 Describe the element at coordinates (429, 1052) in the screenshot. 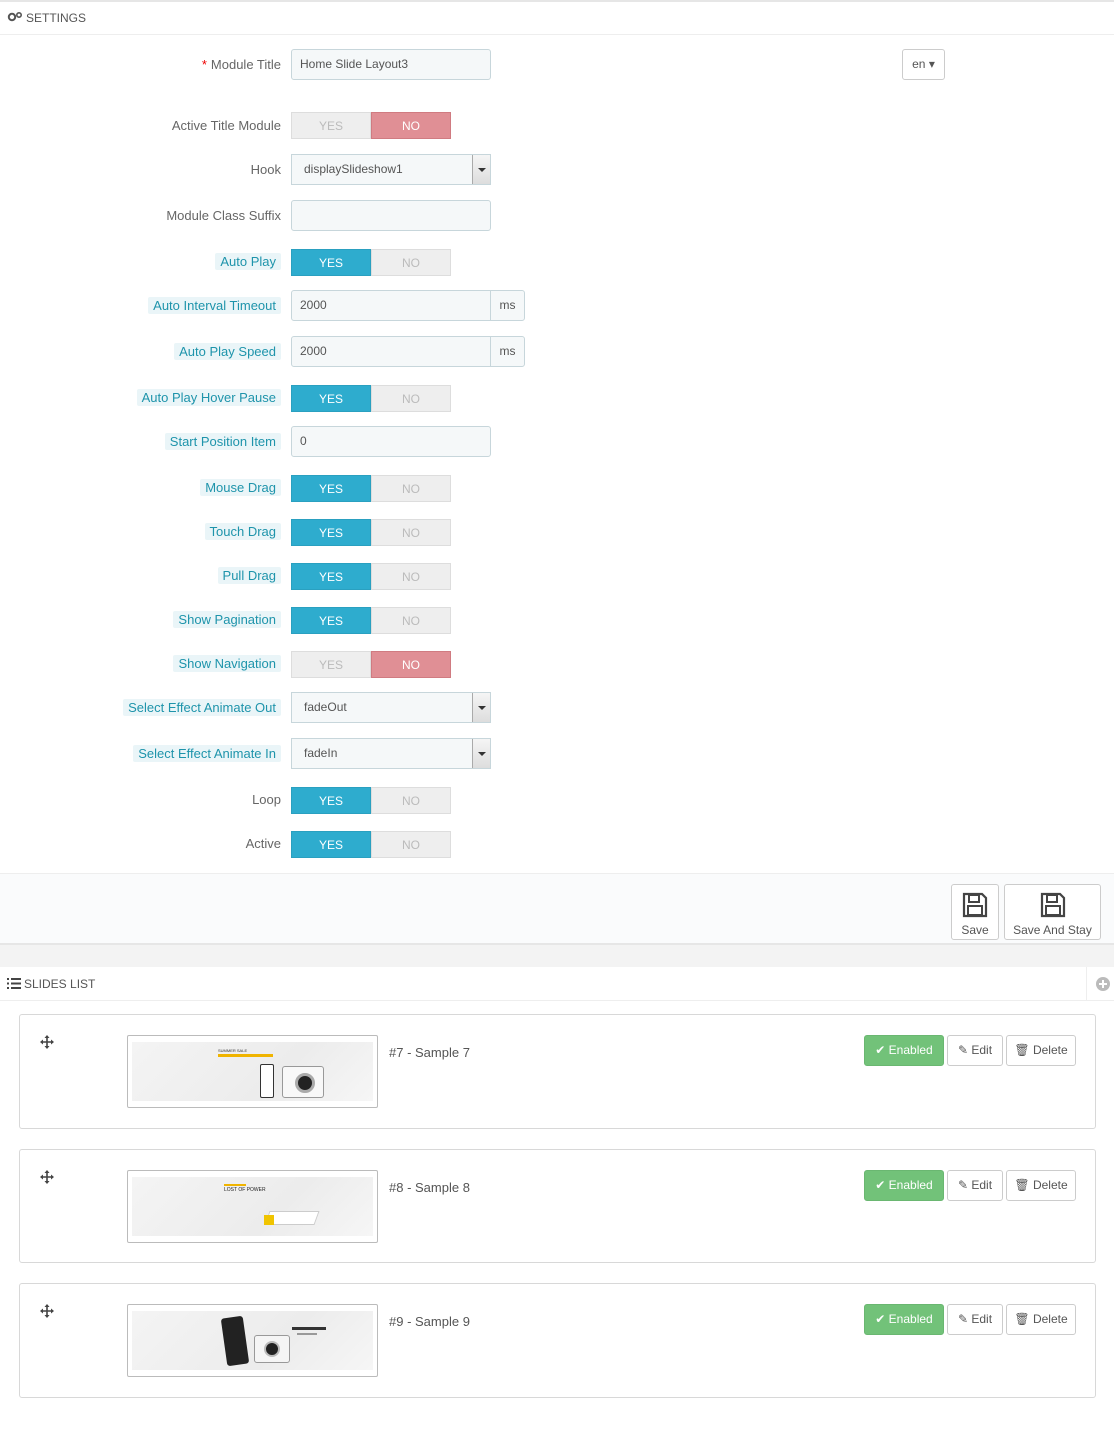

I see `slide-title: #7 - Sample 7` at that location.